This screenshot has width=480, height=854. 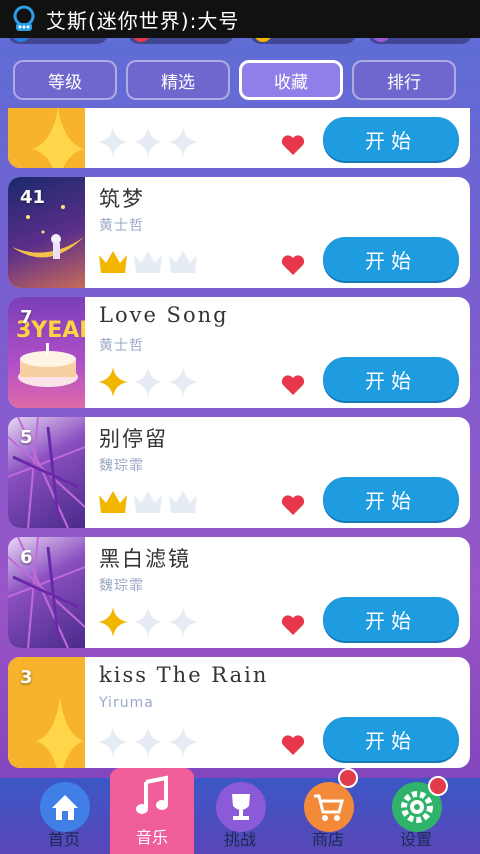 I want to click on song-number: 3, so click(x=26, y=677).